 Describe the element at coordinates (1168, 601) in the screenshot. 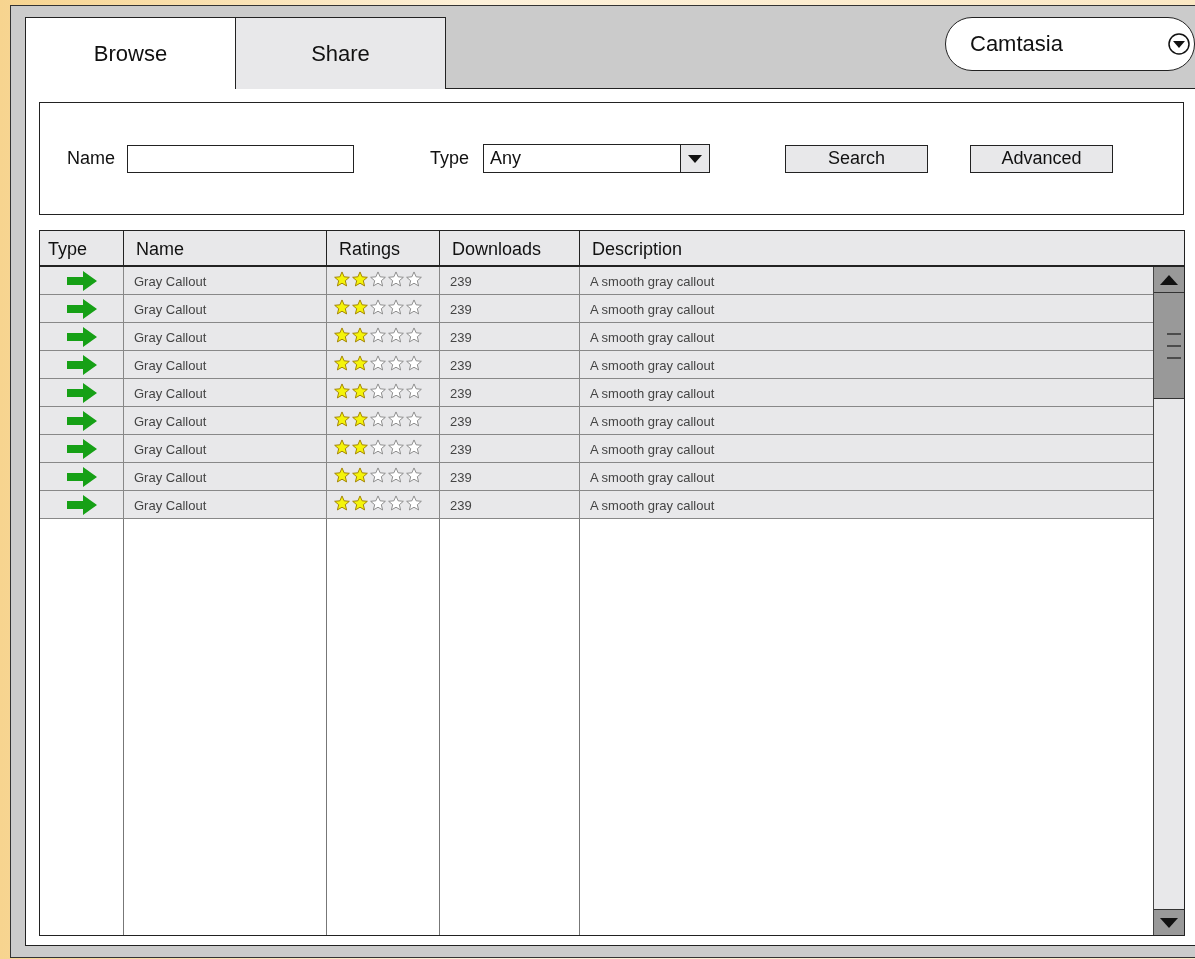

I see `scrollbar` at that location.